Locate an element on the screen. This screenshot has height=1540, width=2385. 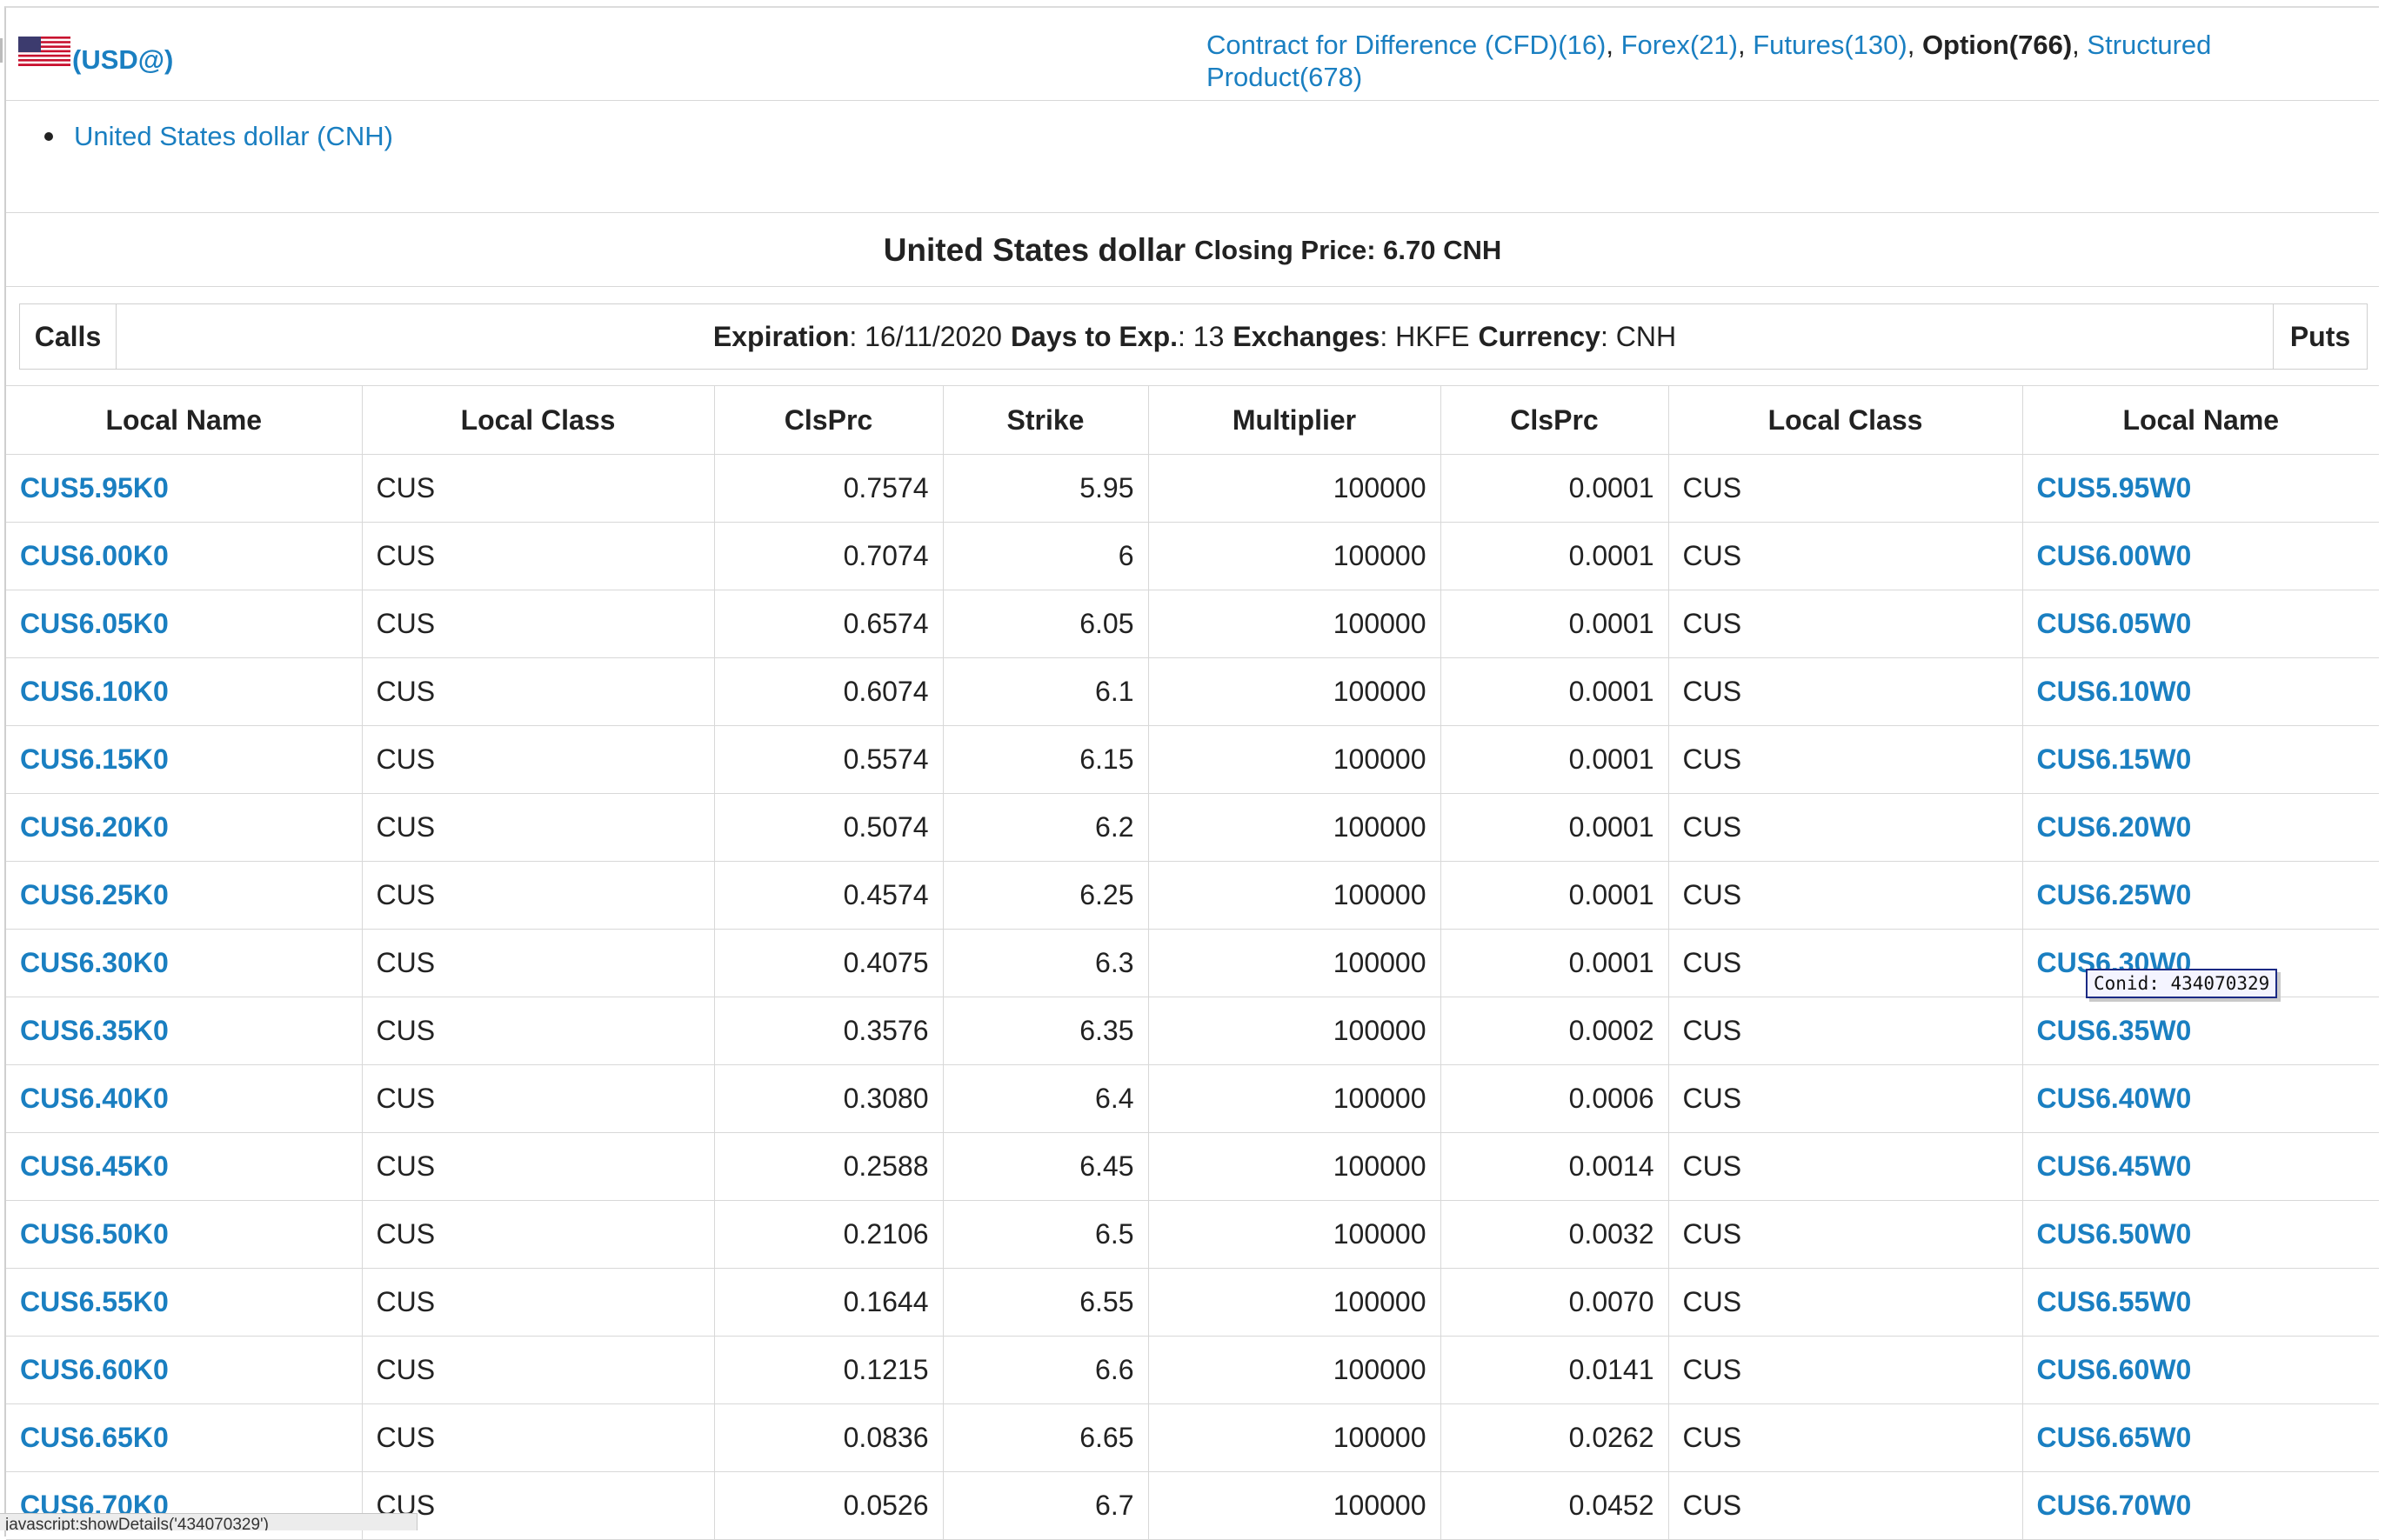
resize-grip is located at coordinates (1, 50).